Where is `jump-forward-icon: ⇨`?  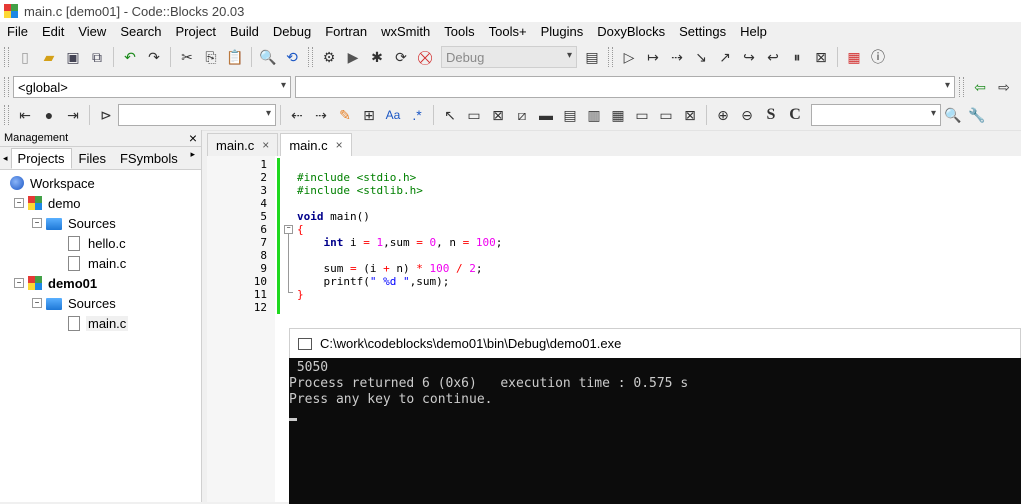
jump-forward-icon: ⇨ is located at coordinates (1004, 87).